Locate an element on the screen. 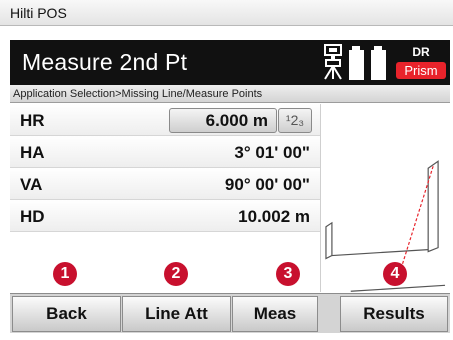 The image size is (453, 340). results-button: Results is located at coordinates (394, 314).